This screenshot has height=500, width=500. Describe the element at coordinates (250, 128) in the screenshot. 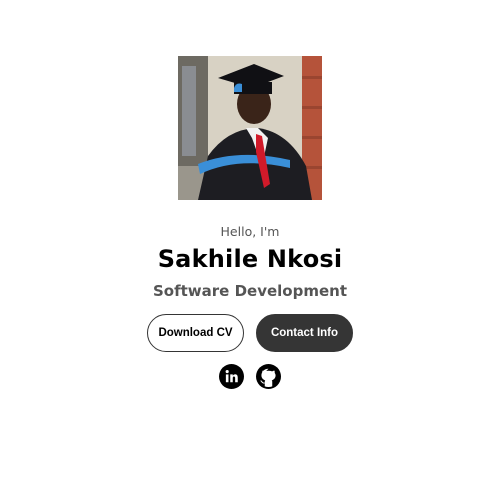

I see `profile-photo` at that location.